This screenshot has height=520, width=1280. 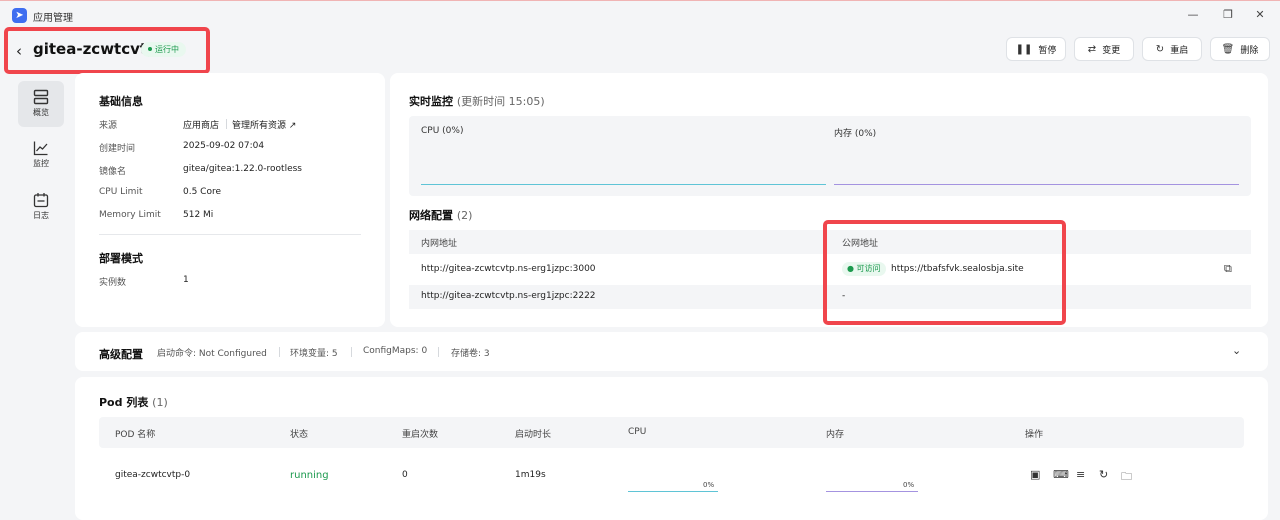 What do you see at coordinates (41, 215) in the screenshot?
I see `nav-label: 日志` at bounding box center [41, 215].